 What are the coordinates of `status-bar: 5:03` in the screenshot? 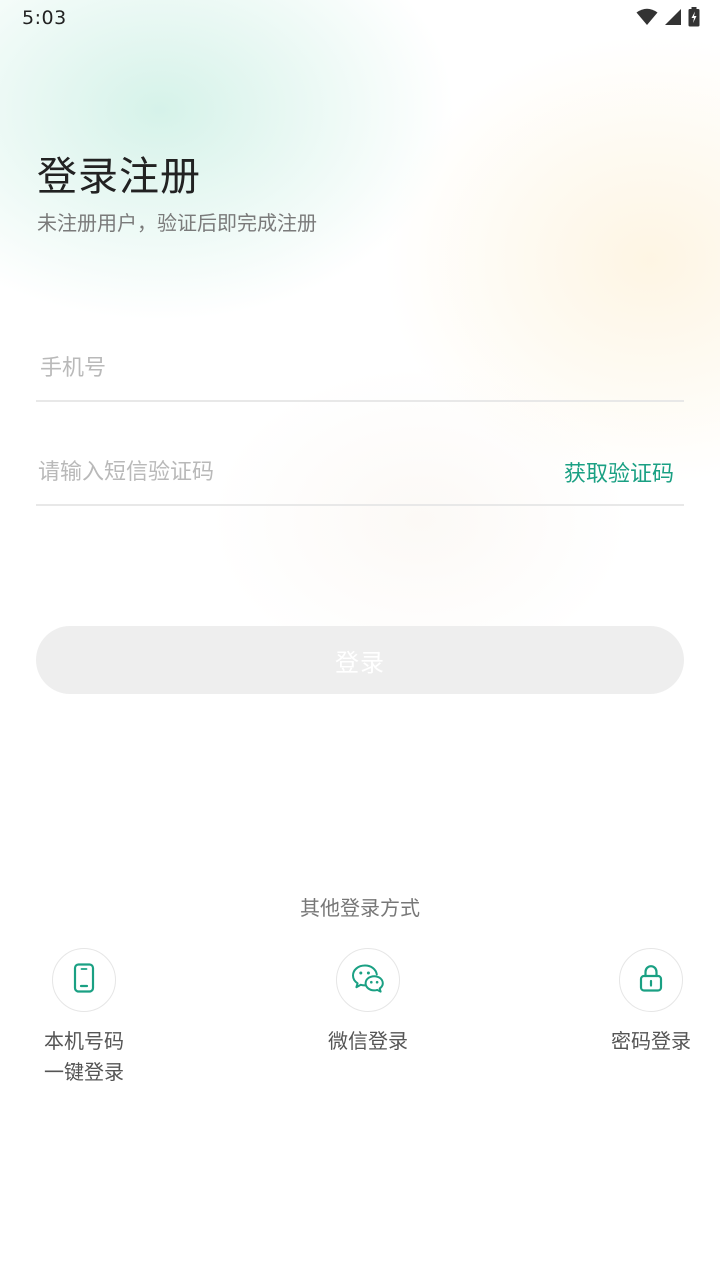 It's located at (360, 18).